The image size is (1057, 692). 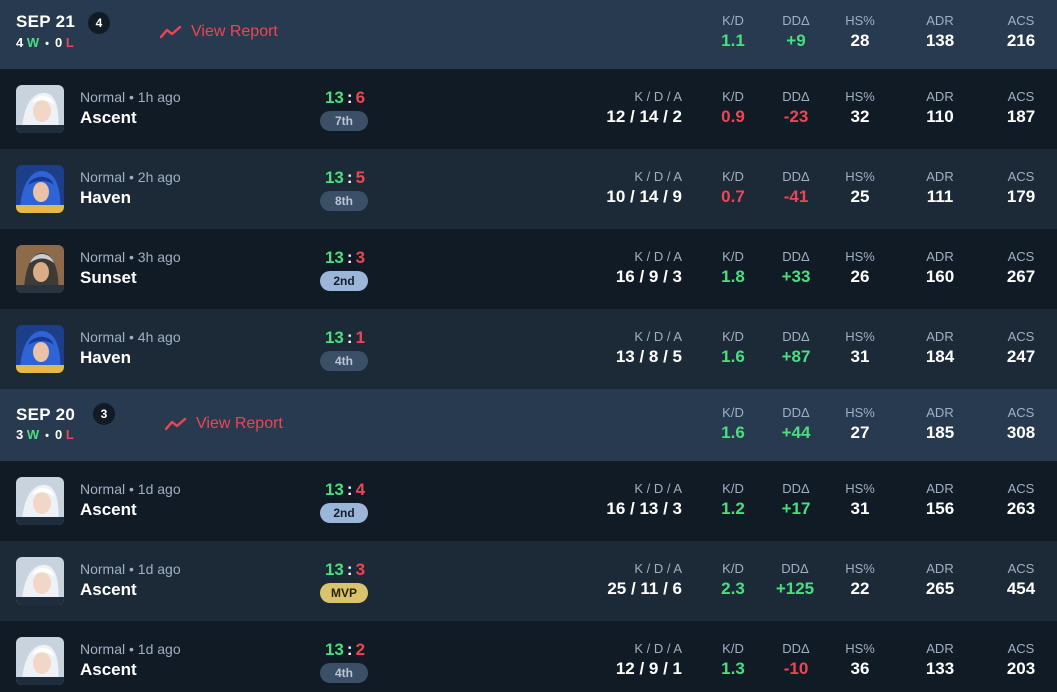 I want to click on day-adr: ADR 138, so click(x=940, y=32).